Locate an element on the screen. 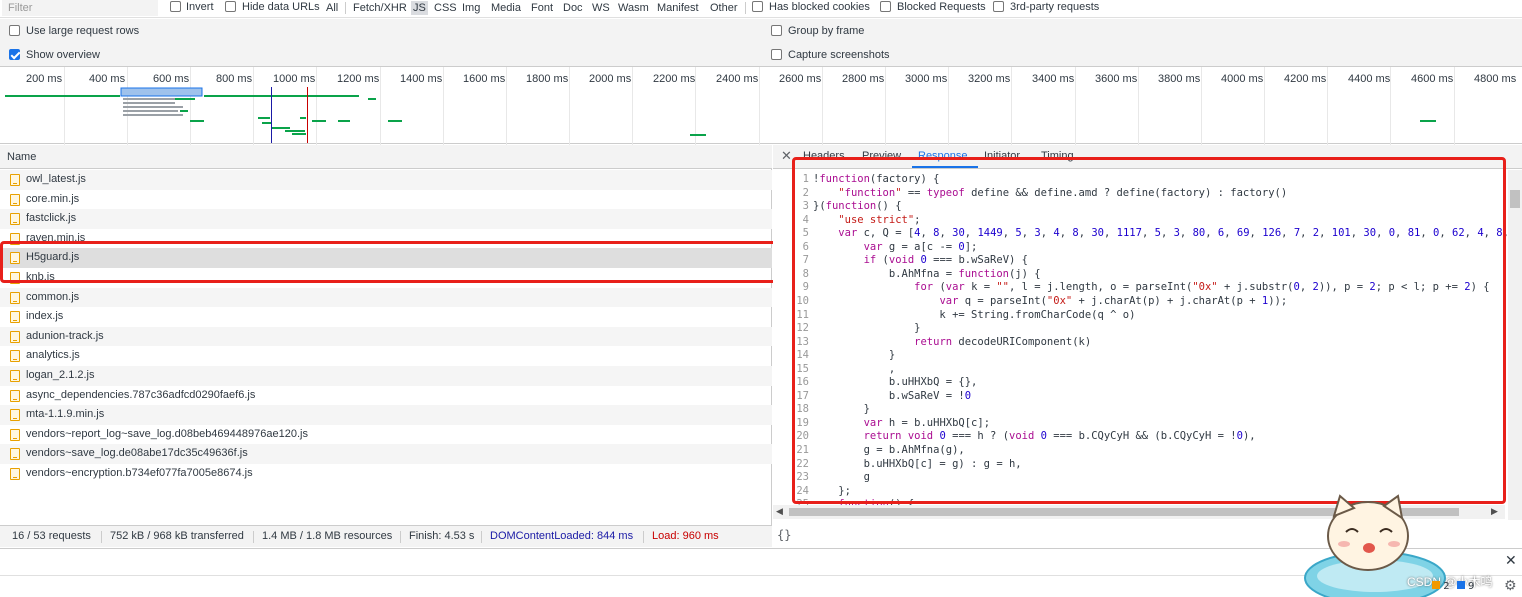  request-row: mta-1.1.9.min.js is located at coordinates (386, 415).